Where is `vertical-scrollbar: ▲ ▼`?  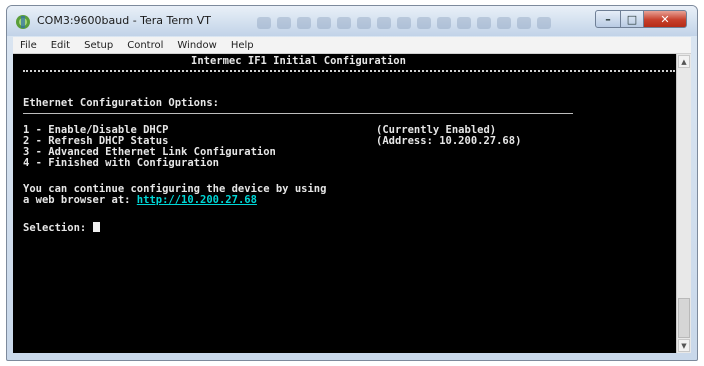
vertical-scrollbar: ▲ ▼ is located at coordinates (683, 203).